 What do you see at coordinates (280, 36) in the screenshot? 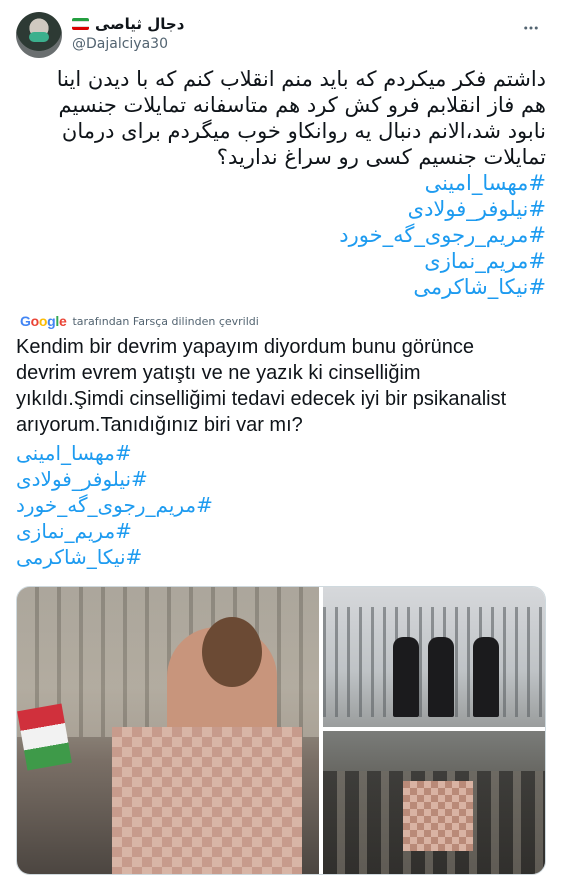
I see `tweet-header: دجال ثیاصی @Dajalciya30` at bounding box center [280, 36].